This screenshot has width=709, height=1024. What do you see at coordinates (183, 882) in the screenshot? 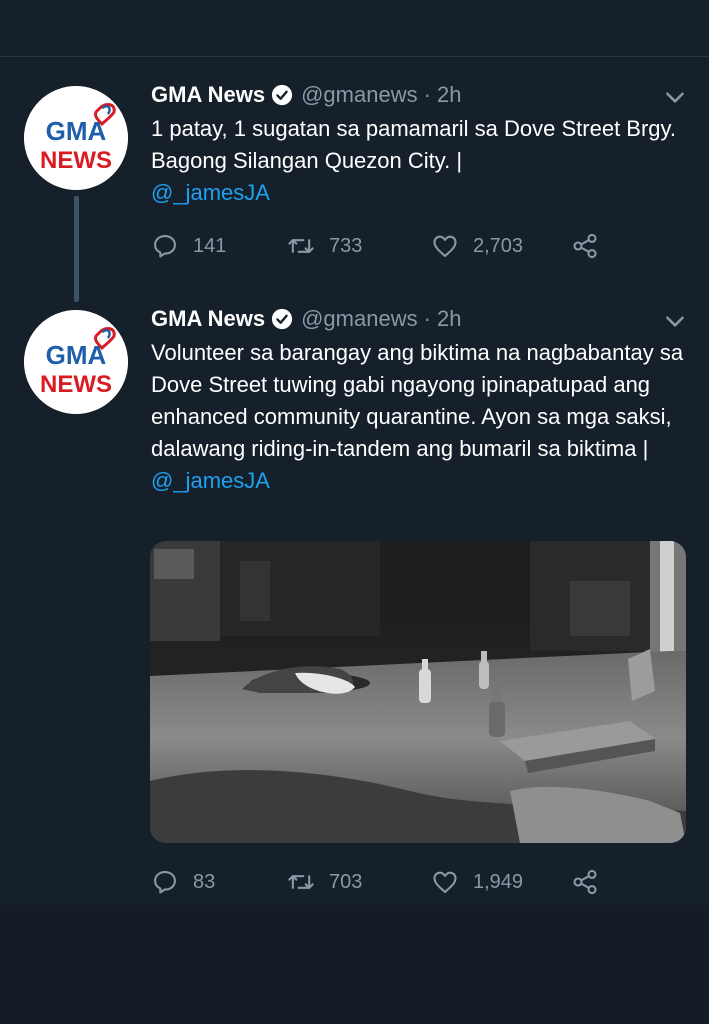
I see `reply-button: 83` at bounding box center [183, 882].